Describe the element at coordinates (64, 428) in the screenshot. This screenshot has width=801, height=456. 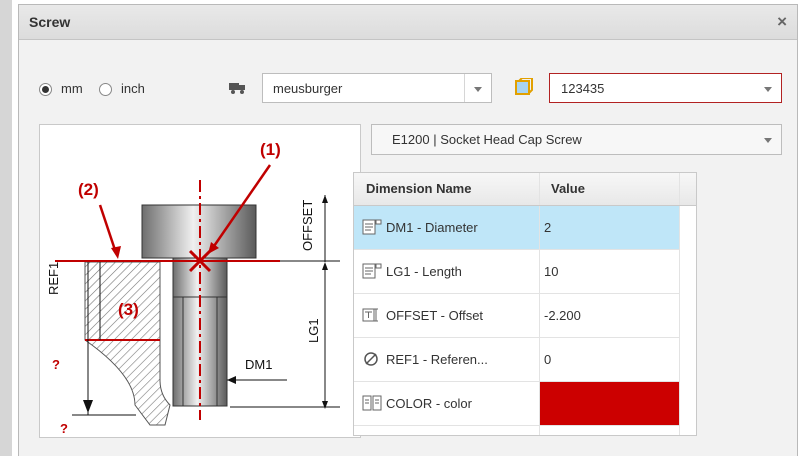
I see `unknown-mark-2: ?` at that location.